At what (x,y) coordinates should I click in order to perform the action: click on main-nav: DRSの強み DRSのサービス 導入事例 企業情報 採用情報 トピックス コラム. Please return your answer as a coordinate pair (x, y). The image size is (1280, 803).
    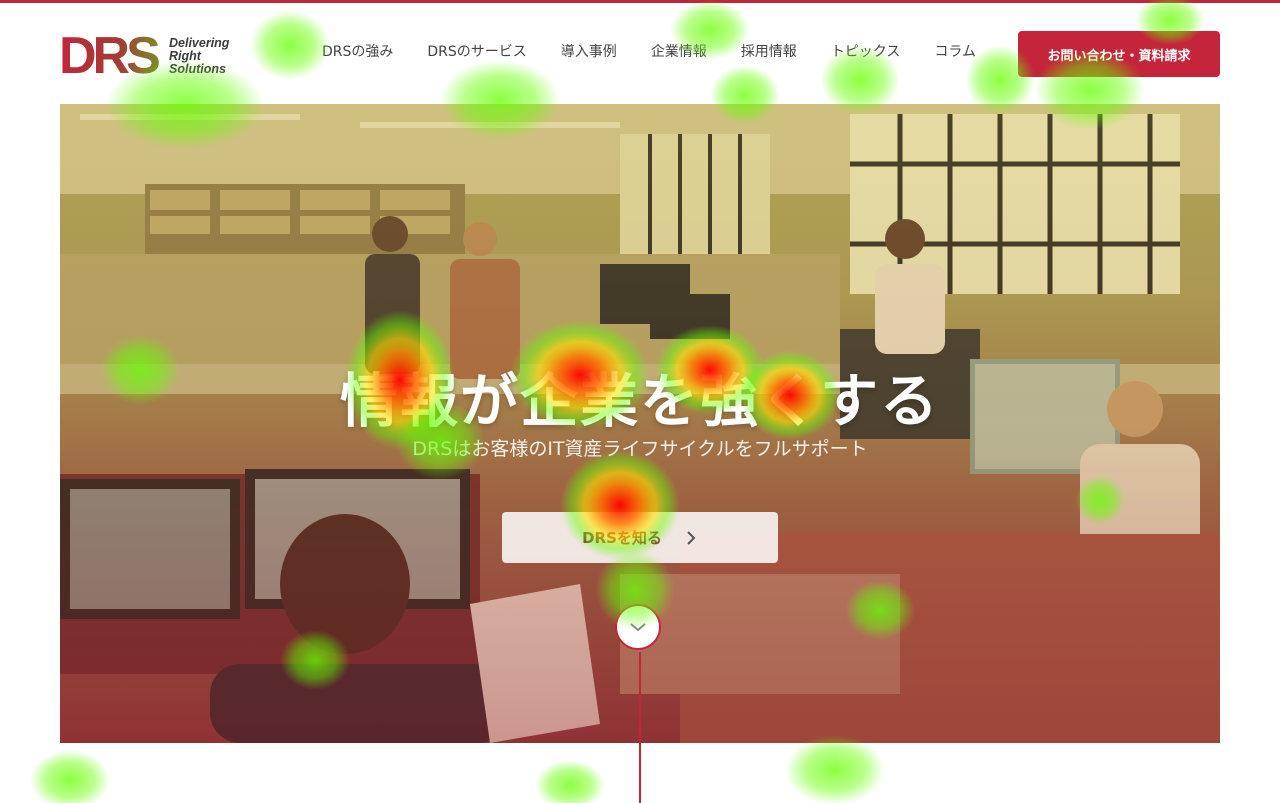
    Looking at the image, I should click on (649, 52).